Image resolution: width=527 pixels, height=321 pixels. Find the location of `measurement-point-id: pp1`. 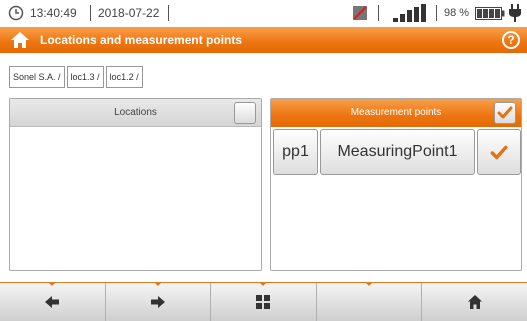

measurement-point-id: pp1 is located at coordinates (295, 152).